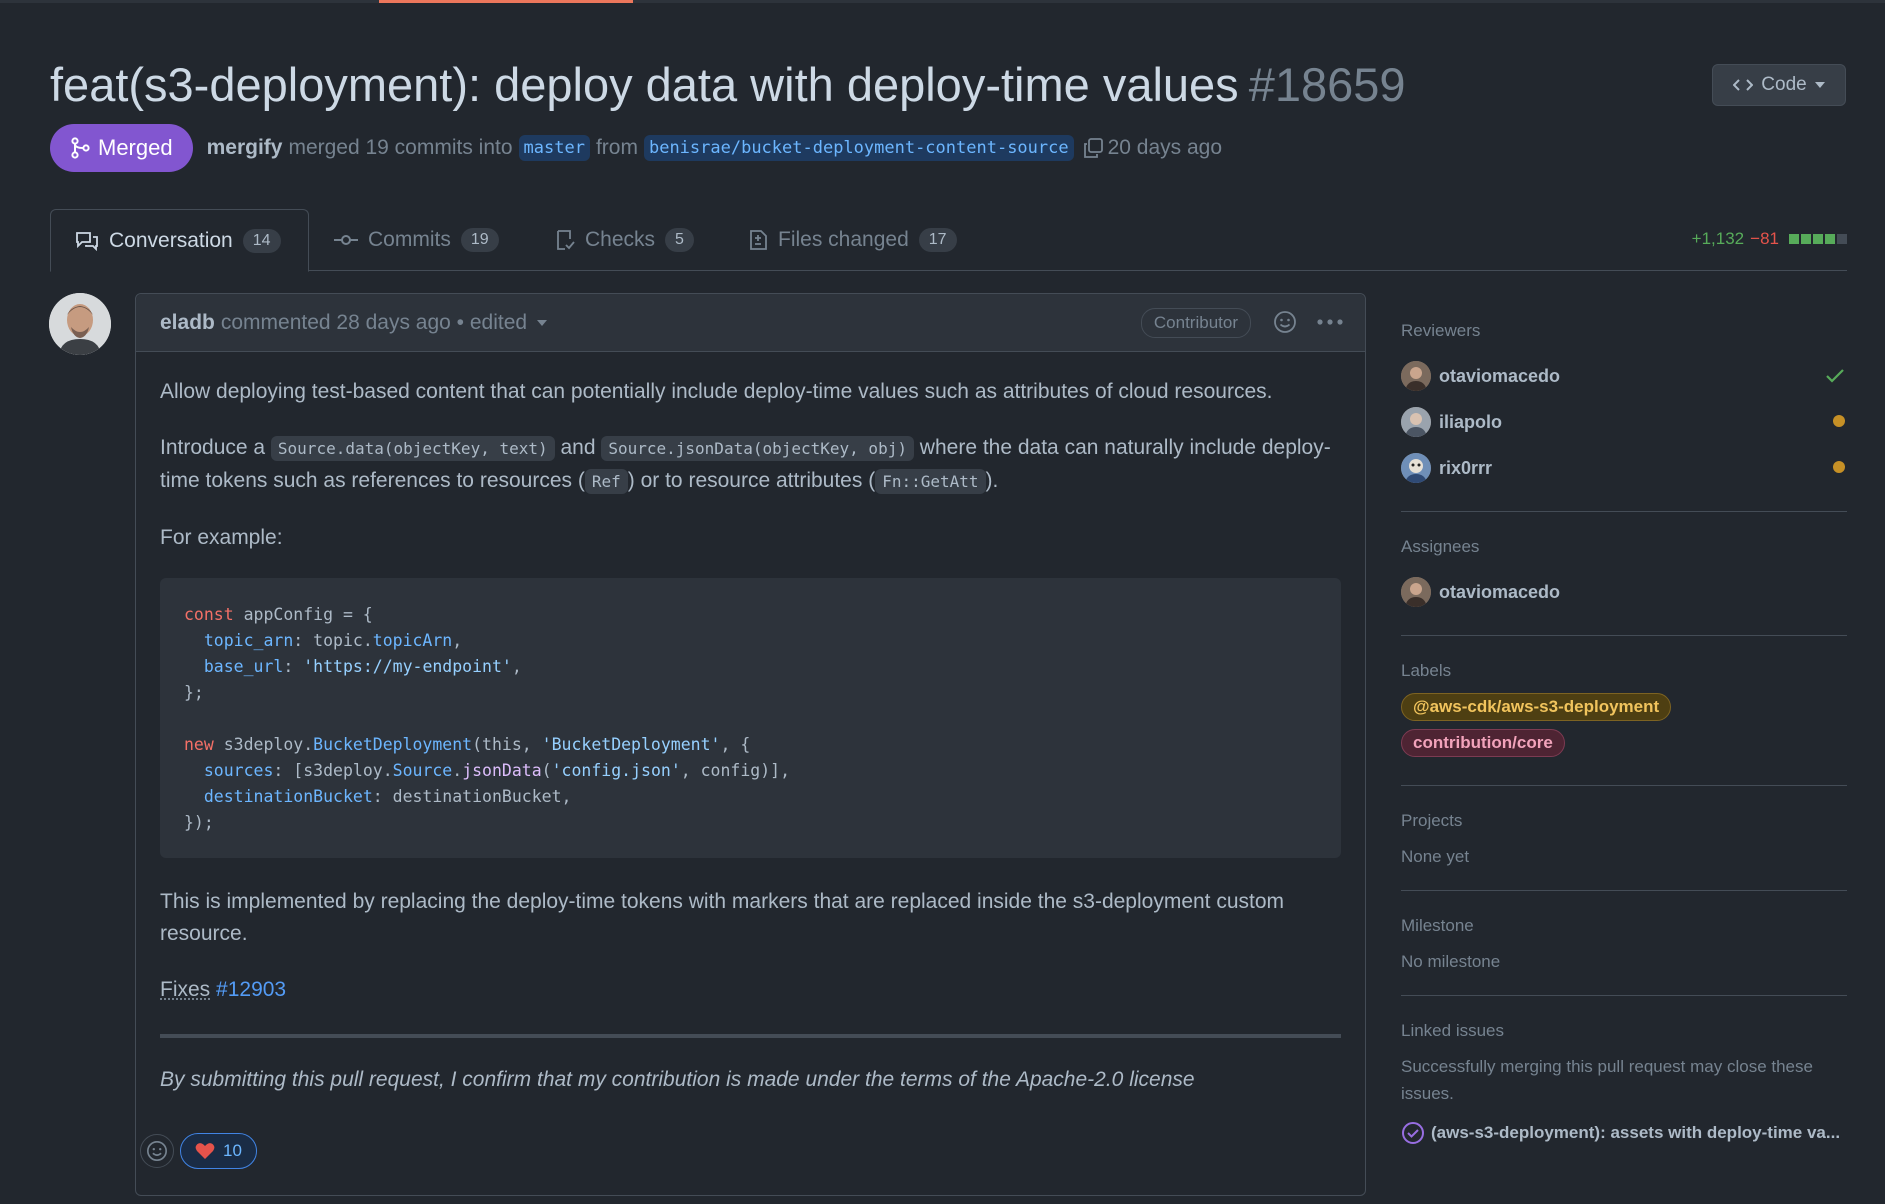 The width and height of the screenshot is (1885, 1204). Describe the element at coordinates (288, 796) in the screenshot. I see `code-token: destinationBucket` at that location.